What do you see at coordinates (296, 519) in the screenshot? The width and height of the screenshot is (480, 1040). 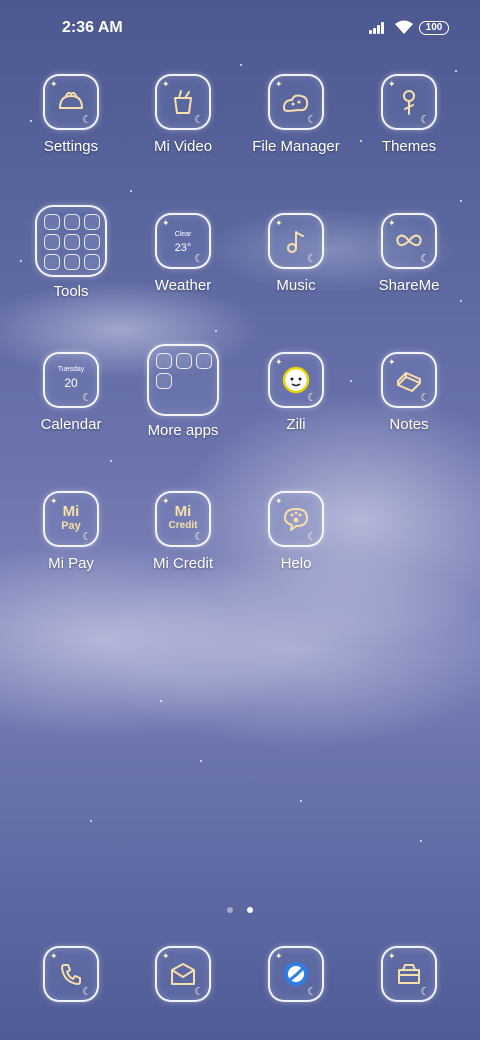 I see `paw-bubble-icon: ✦ ☾` at bounding box center [296, 519].